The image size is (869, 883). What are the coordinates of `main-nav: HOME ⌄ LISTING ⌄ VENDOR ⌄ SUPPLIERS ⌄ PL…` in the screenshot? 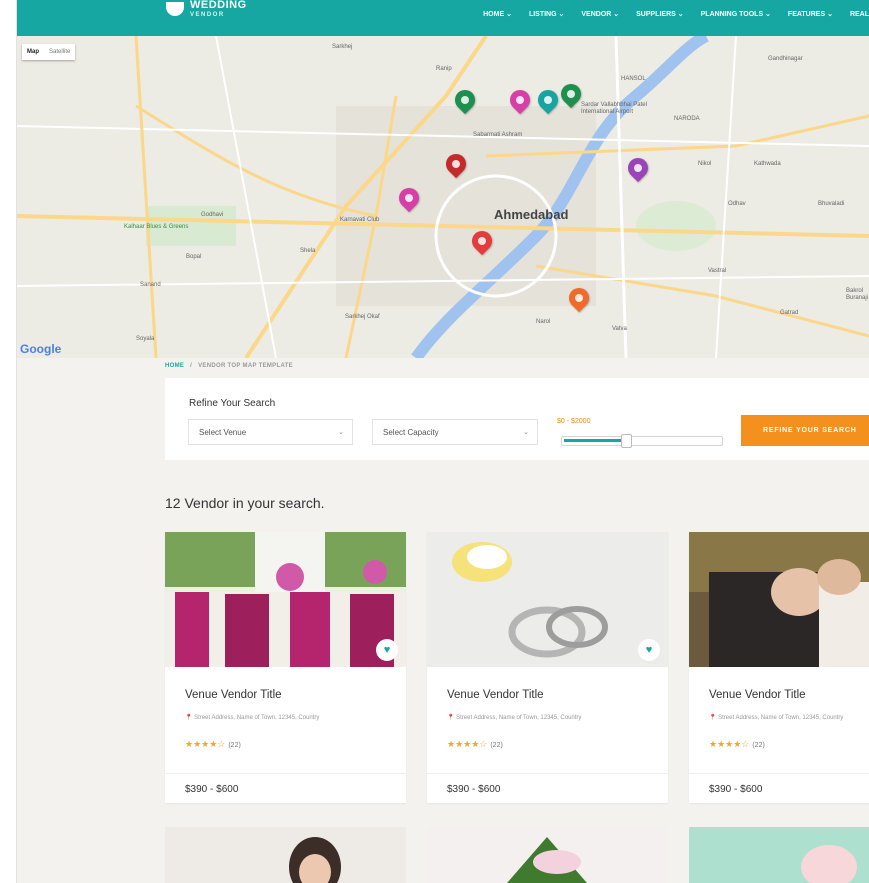 It's located at (676, 14).